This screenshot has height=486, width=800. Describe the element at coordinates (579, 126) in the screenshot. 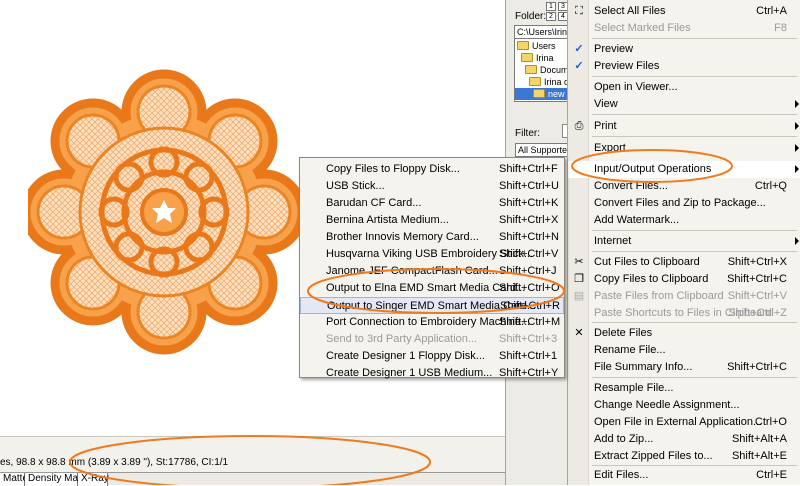

I see `printer-icon: ⎙` at that location.